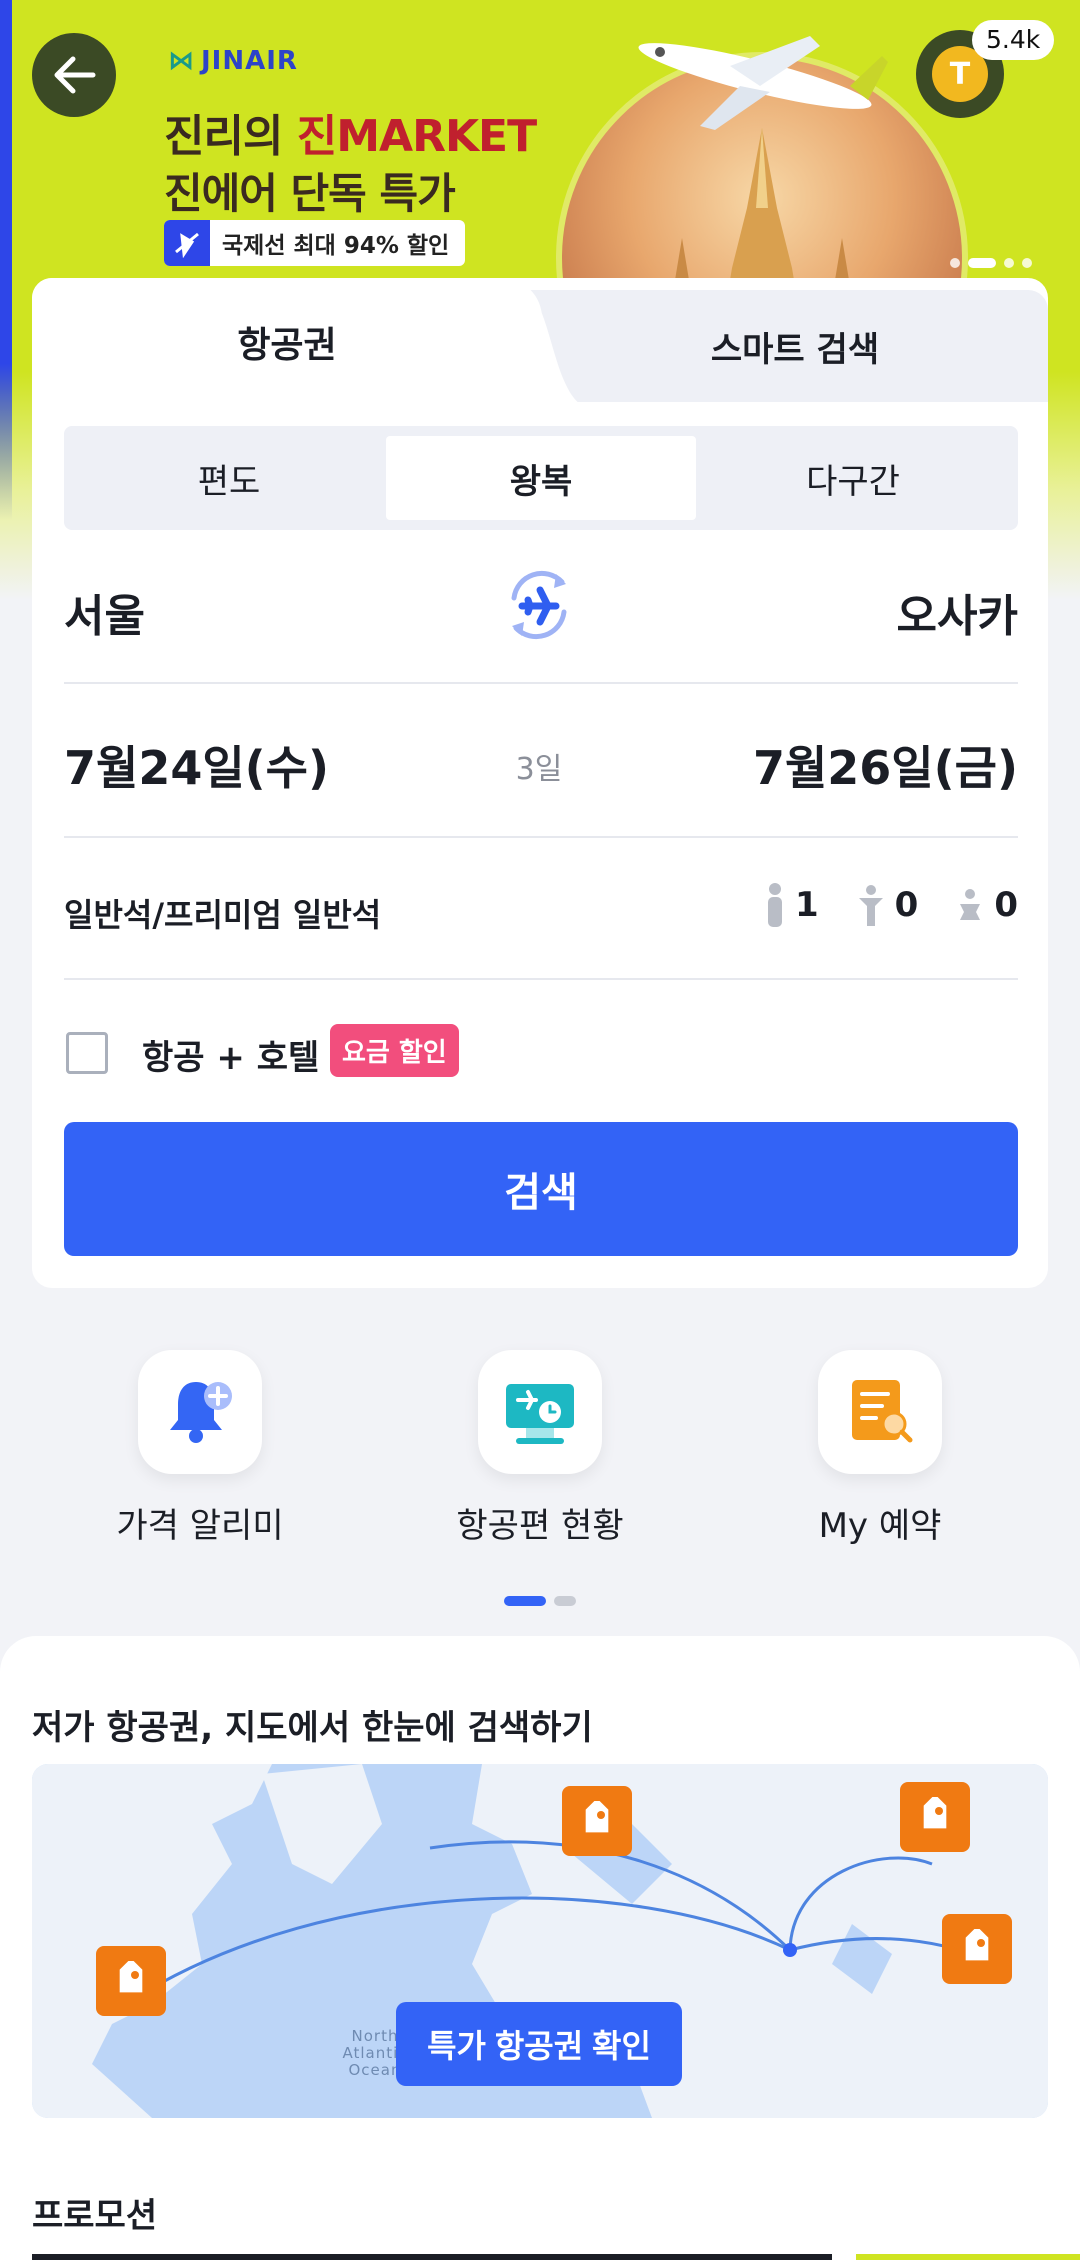 Image resolution: width=1080 pixels, height=2260 pixels. Describe the element at coordinates (394, 1050) in the screenshot. I see `discount-badge: 요금 할인` at that location.